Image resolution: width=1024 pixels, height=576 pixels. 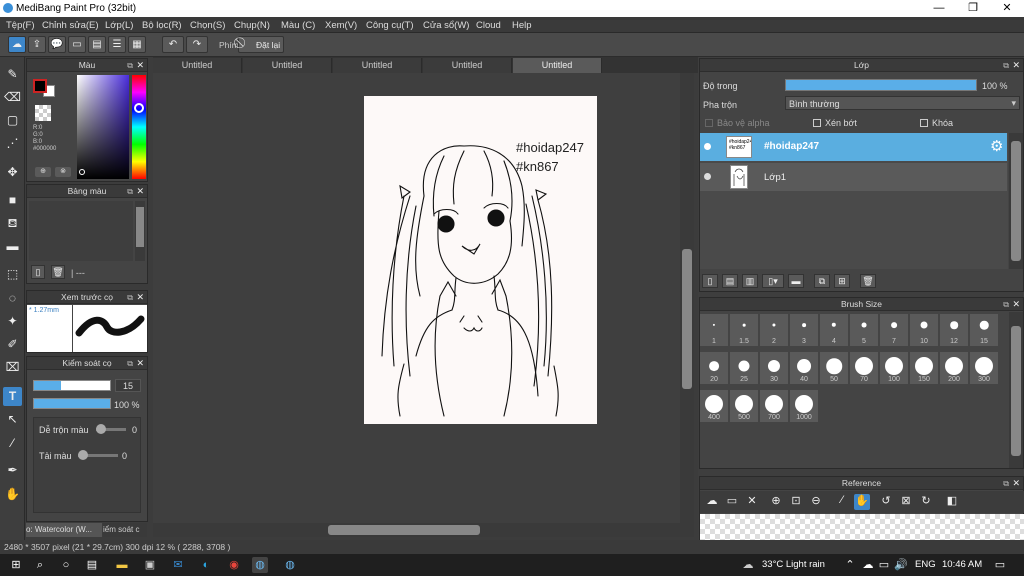 What do you see at coordinates (822, 281) in the screenshot?
I see `duplicate-layer-icon: ⧉` at bounding box center [822, 281].